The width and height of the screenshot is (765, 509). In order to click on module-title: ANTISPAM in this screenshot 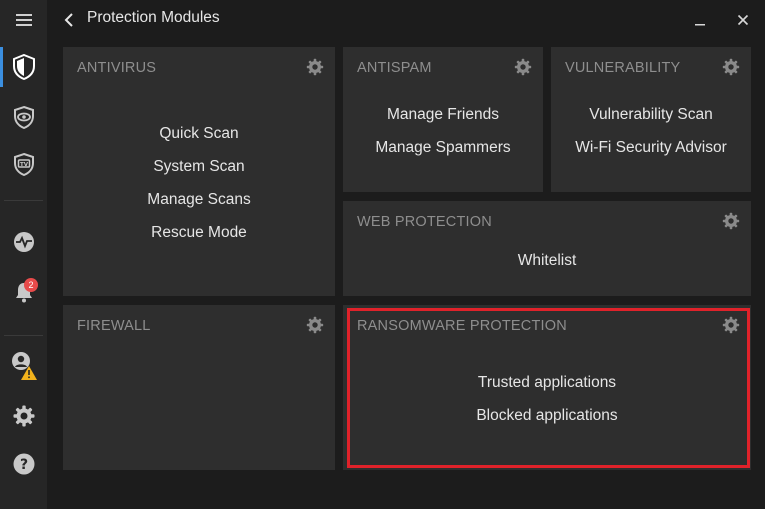, I will do `click(394, 68)`.